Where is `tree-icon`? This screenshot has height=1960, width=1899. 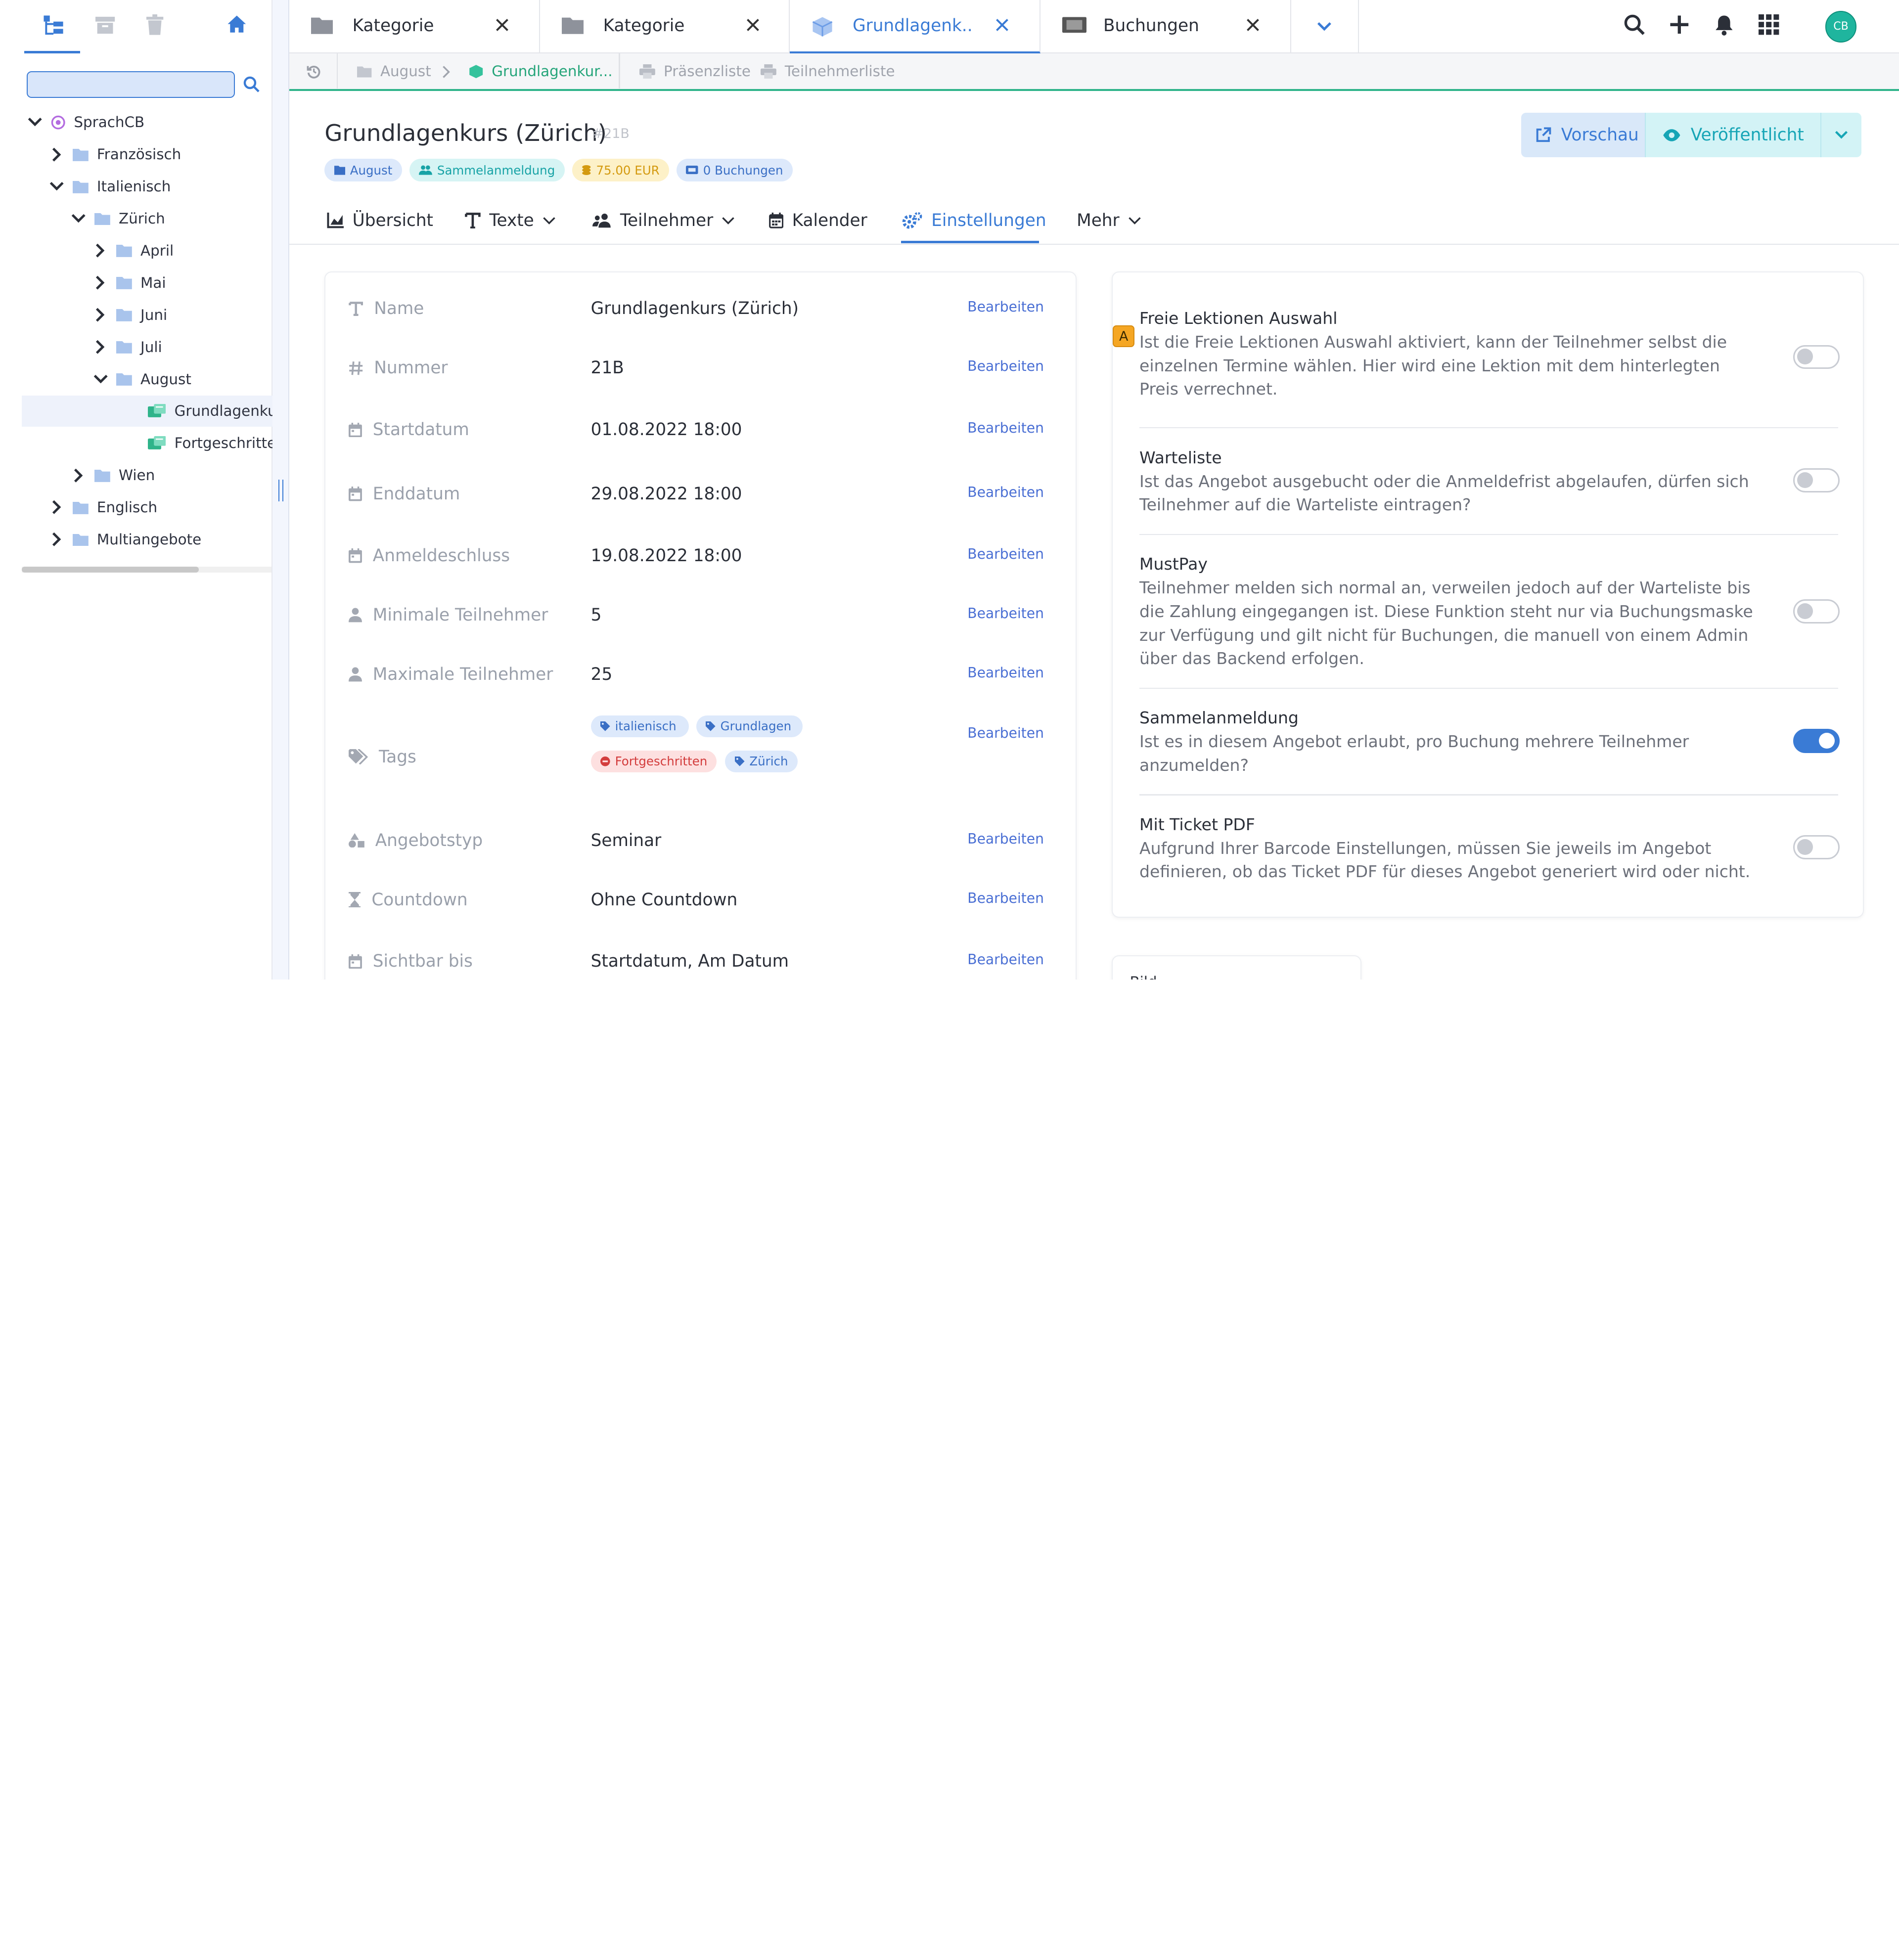
tree-icon is located at coordinates (53, 25).